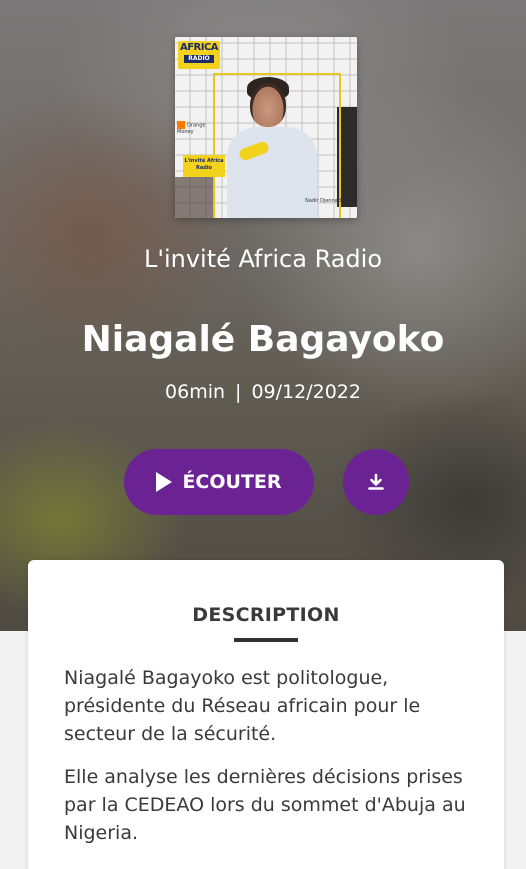 The height and width of the screenshot is (869, 526). What do you see at coordinates (266, 640) in the screenshot?
I see `heading-underline` at bounding box center [266, 640].